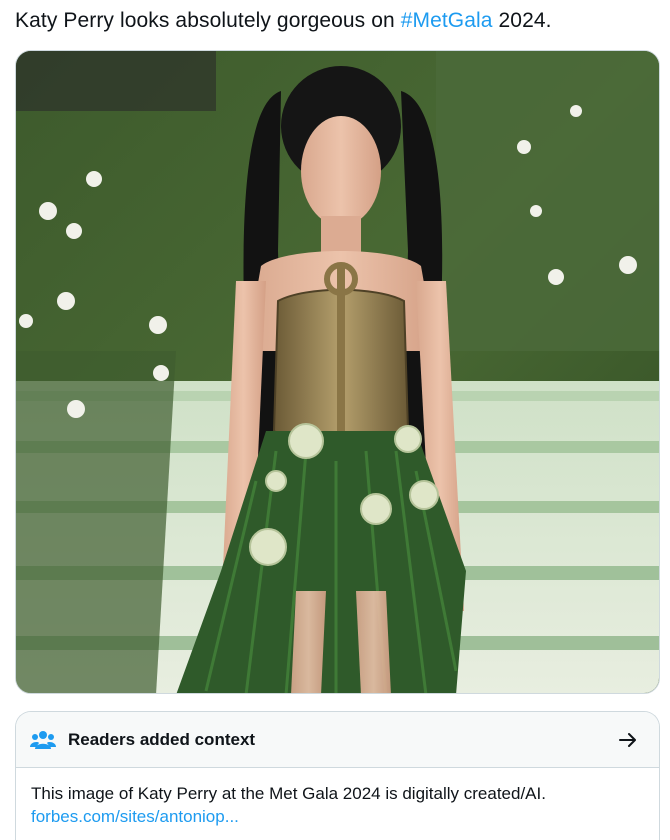  I want to click on community-note-header: Readers added context, so click(337, 740).